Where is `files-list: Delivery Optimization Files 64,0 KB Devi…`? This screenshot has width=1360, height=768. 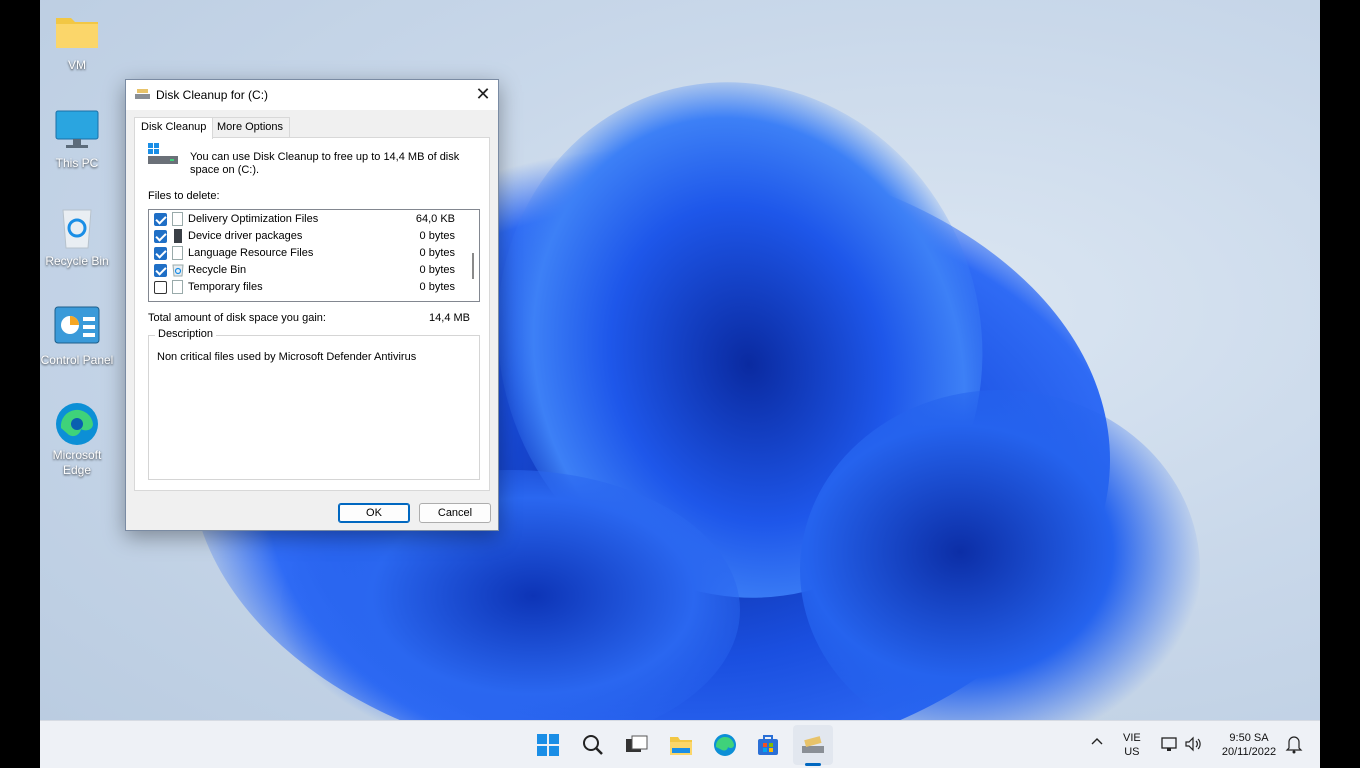 files-list: Delivery Optimization Files 64,0 KB Devi… is located at coordinates (314, 255).